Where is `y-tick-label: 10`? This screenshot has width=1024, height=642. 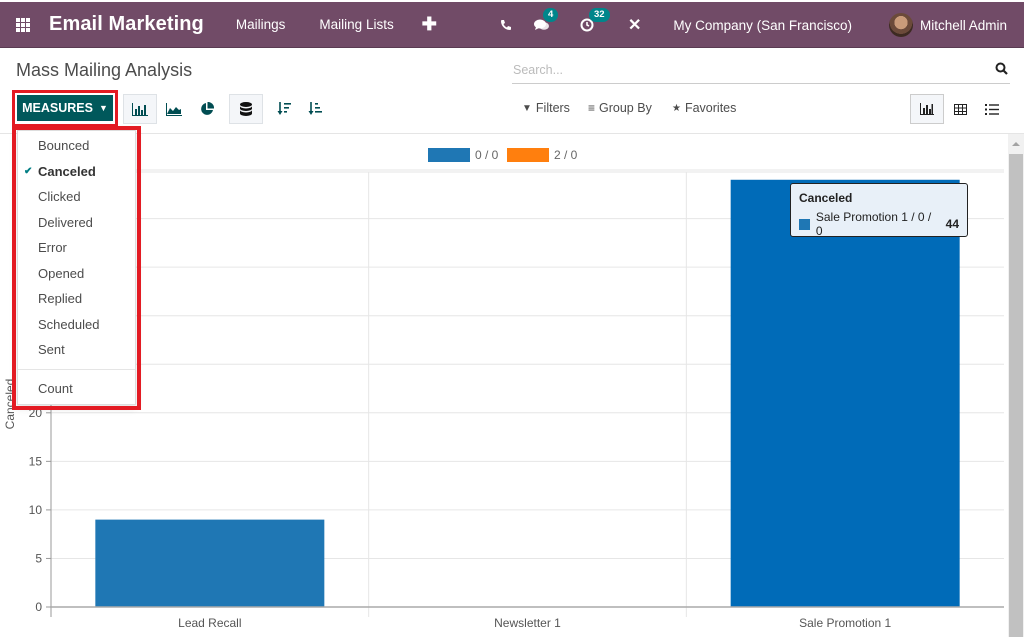 y-tick-label: 10 is located at coordinates (36, 510).